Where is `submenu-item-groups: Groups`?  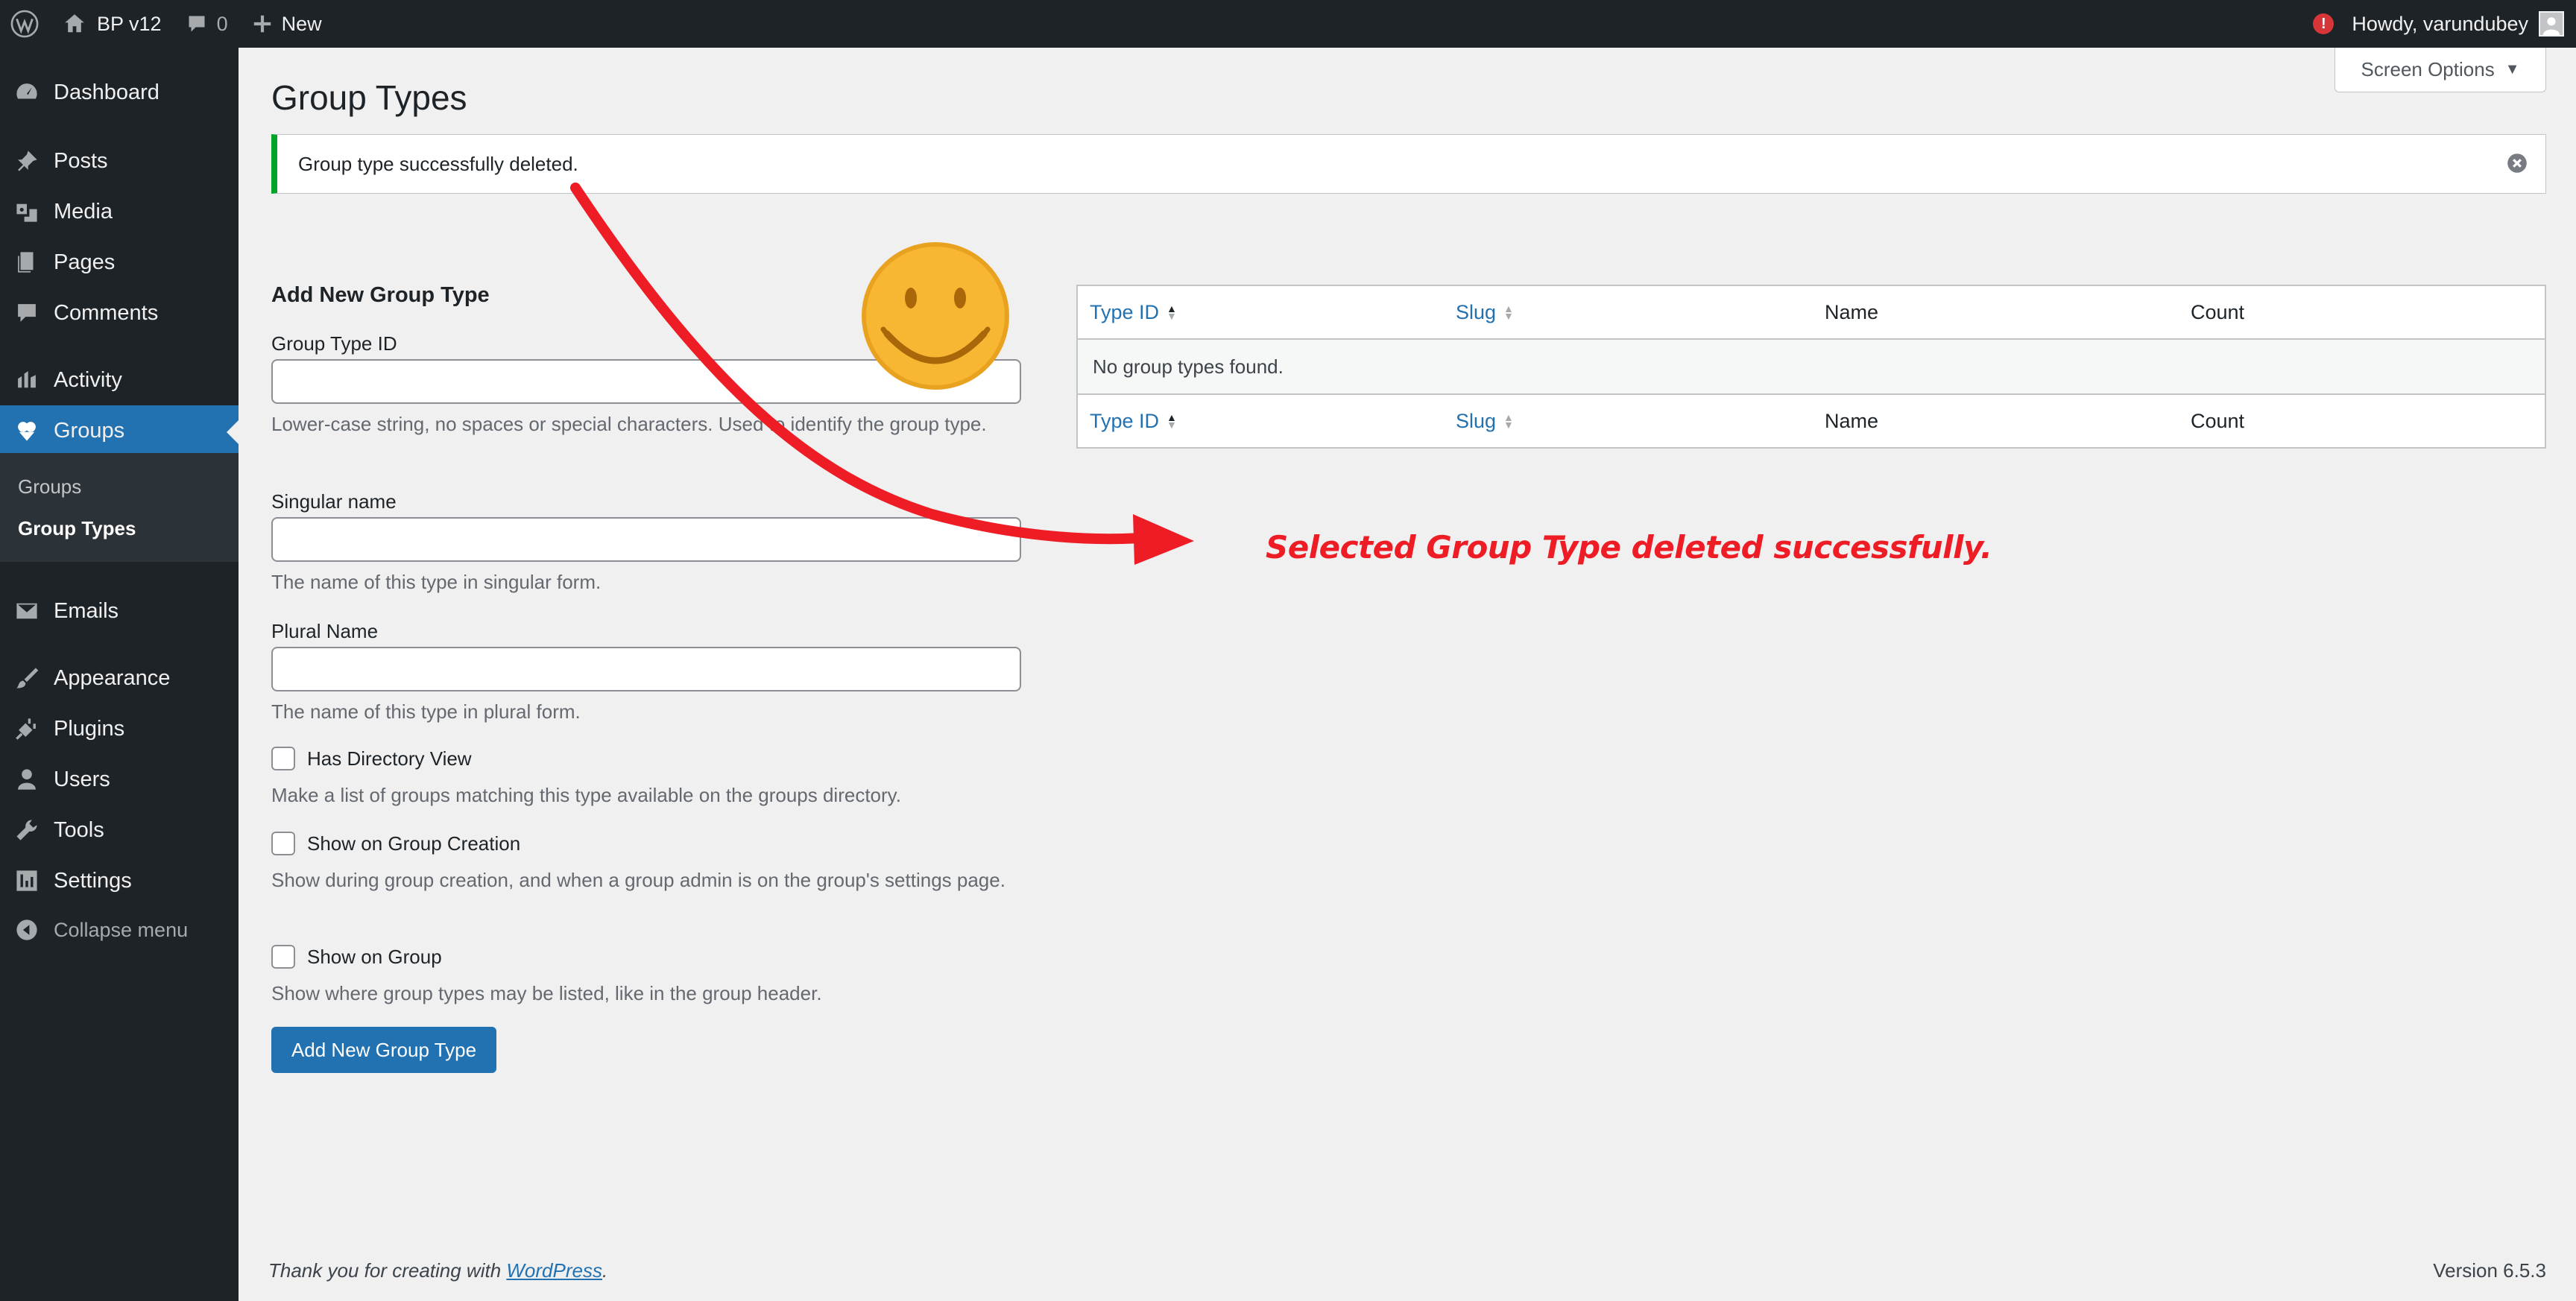 submenu-item-groups: Groups is located at coordinates (50, 487).